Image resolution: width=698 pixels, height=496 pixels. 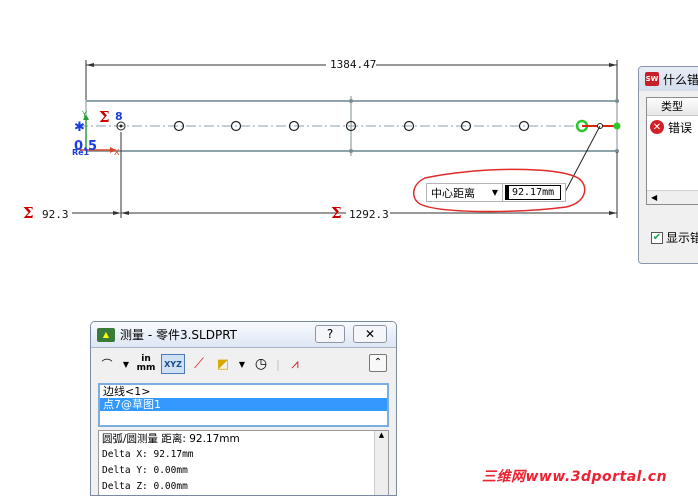 I want to click on measure-titlebar: ▲ 测量 - 零件3.SLDPRT, so click(x=243, y=335).